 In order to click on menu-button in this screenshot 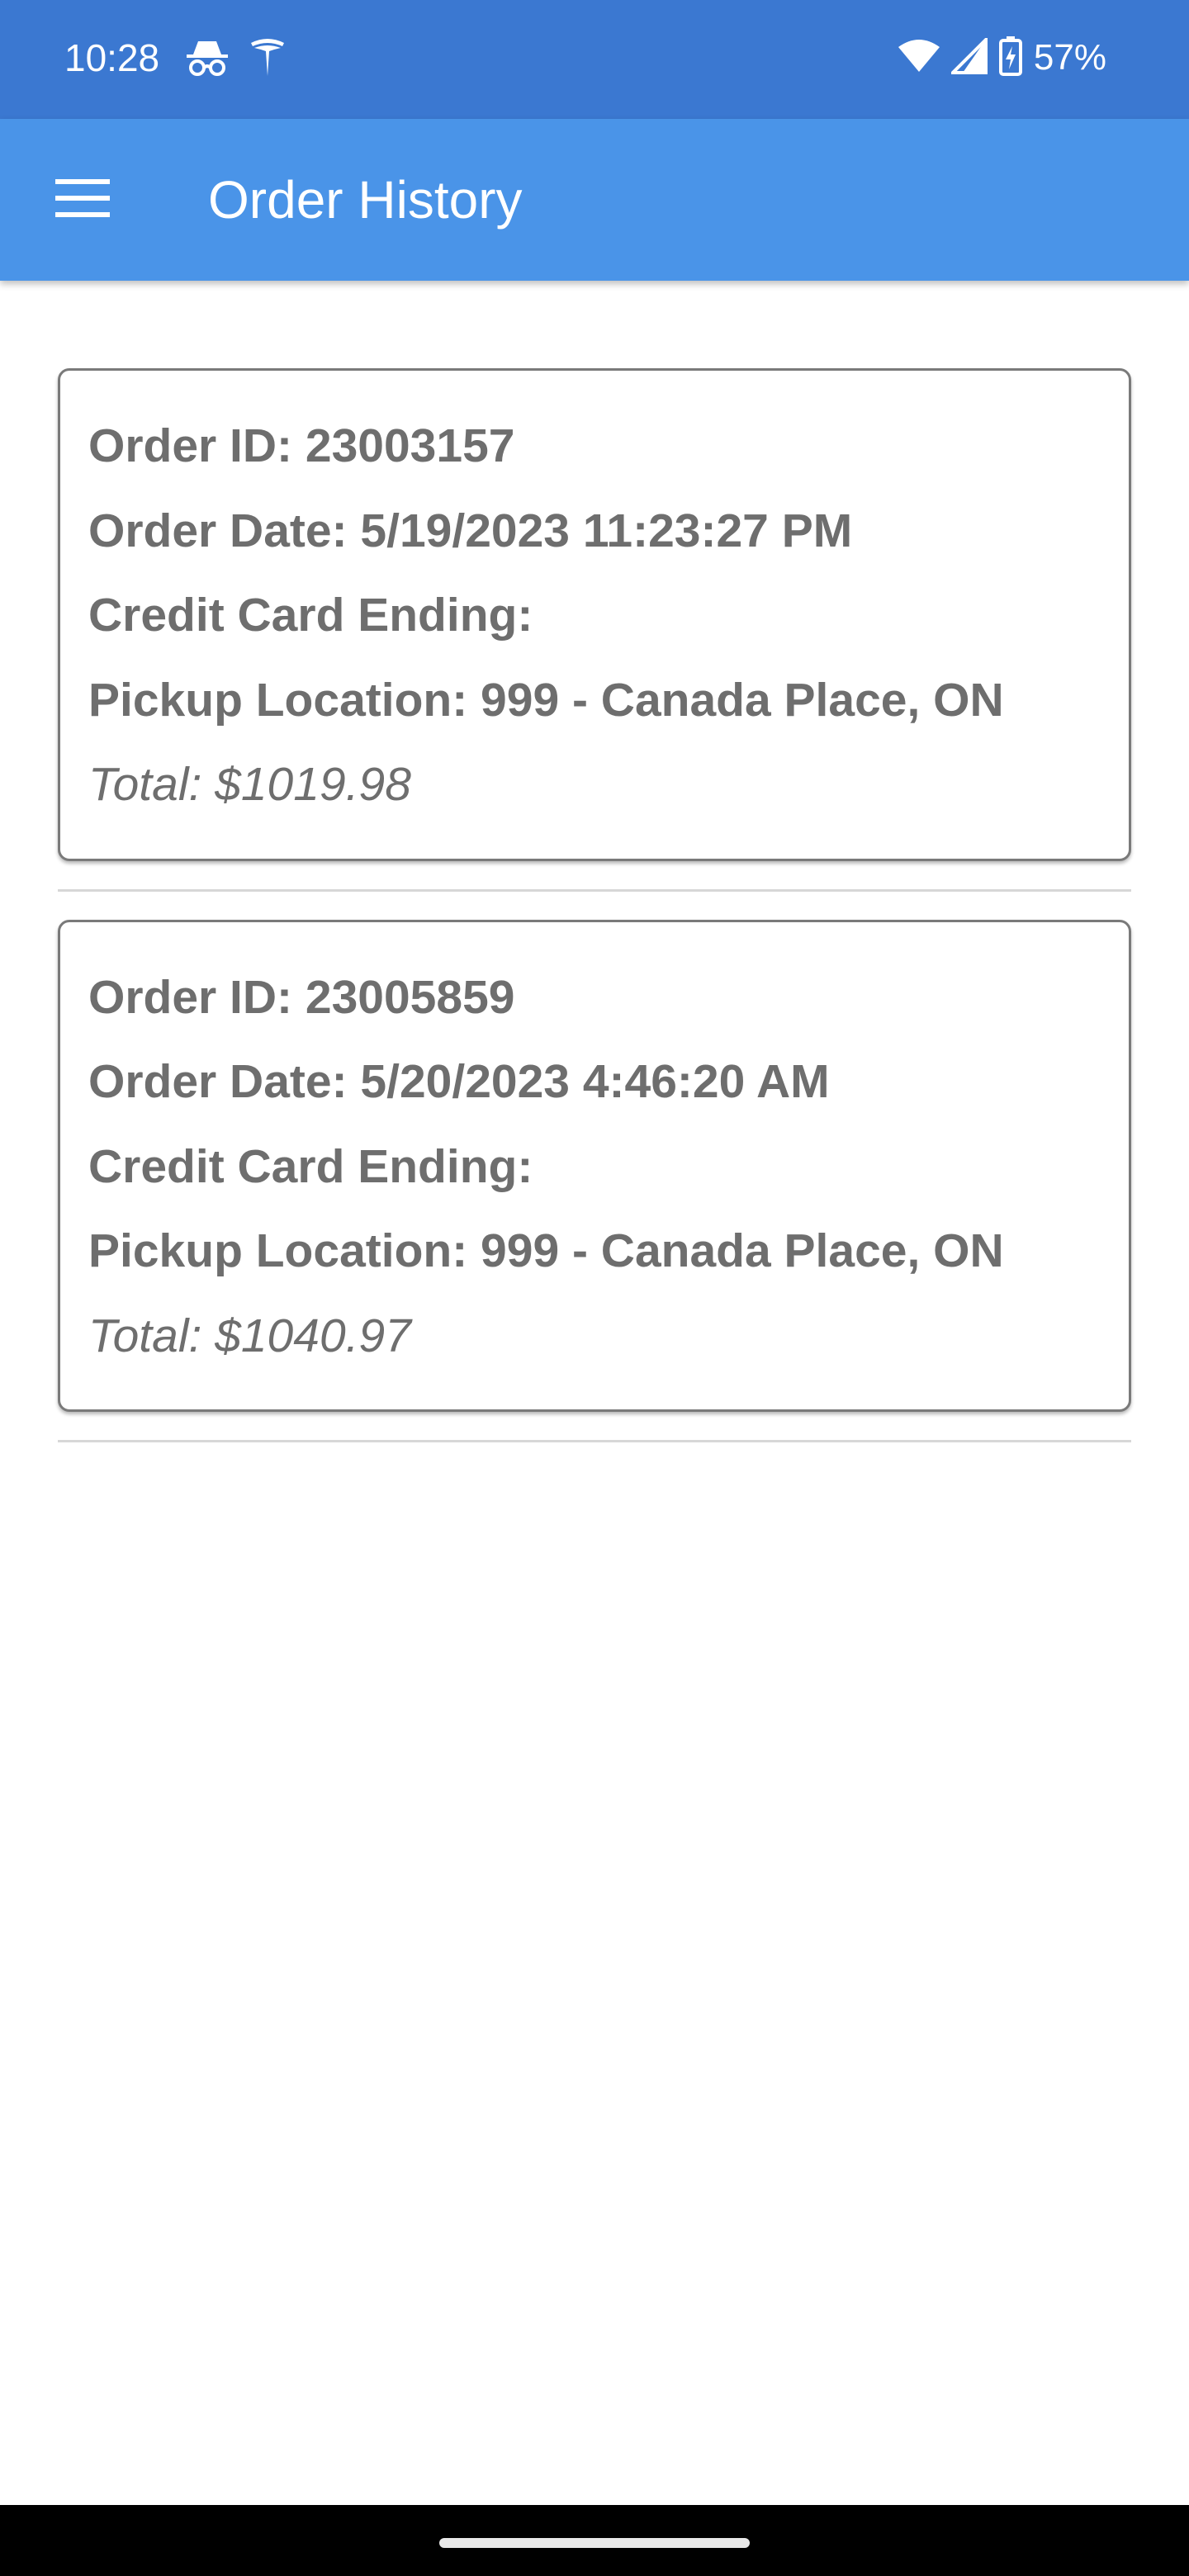, I will do `click(82, 200)`.